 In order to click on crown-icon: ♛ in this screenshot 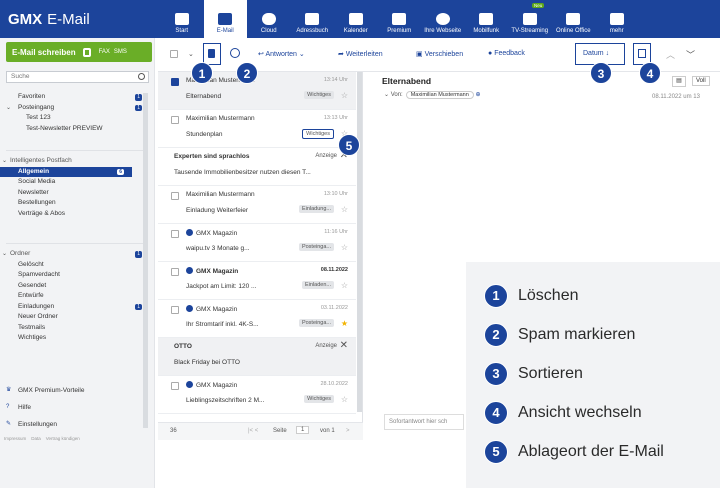, I will do `click(9, 390)`.